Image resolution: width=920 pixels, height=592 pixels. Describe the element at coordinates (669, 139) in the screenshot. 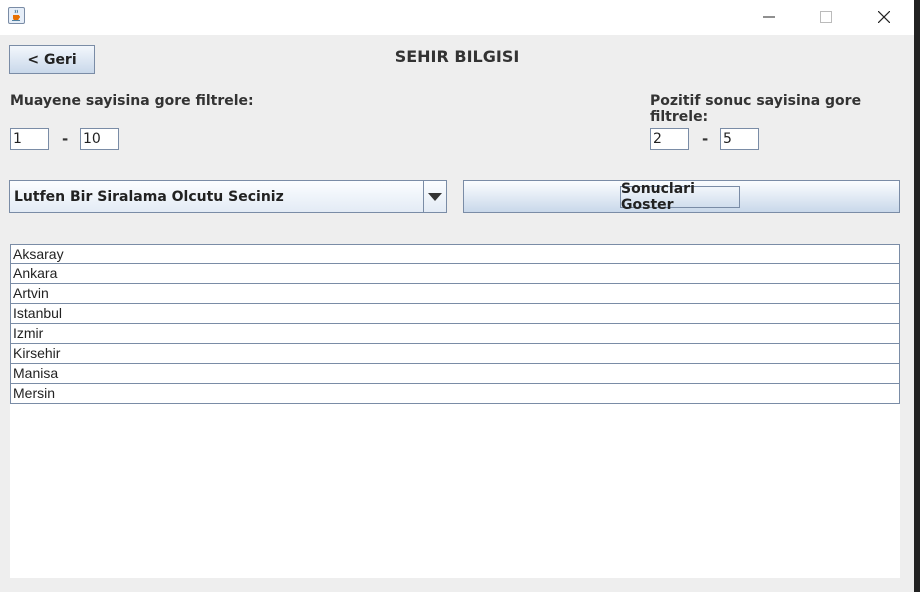

I see `positive-min-field: 2` at that location.